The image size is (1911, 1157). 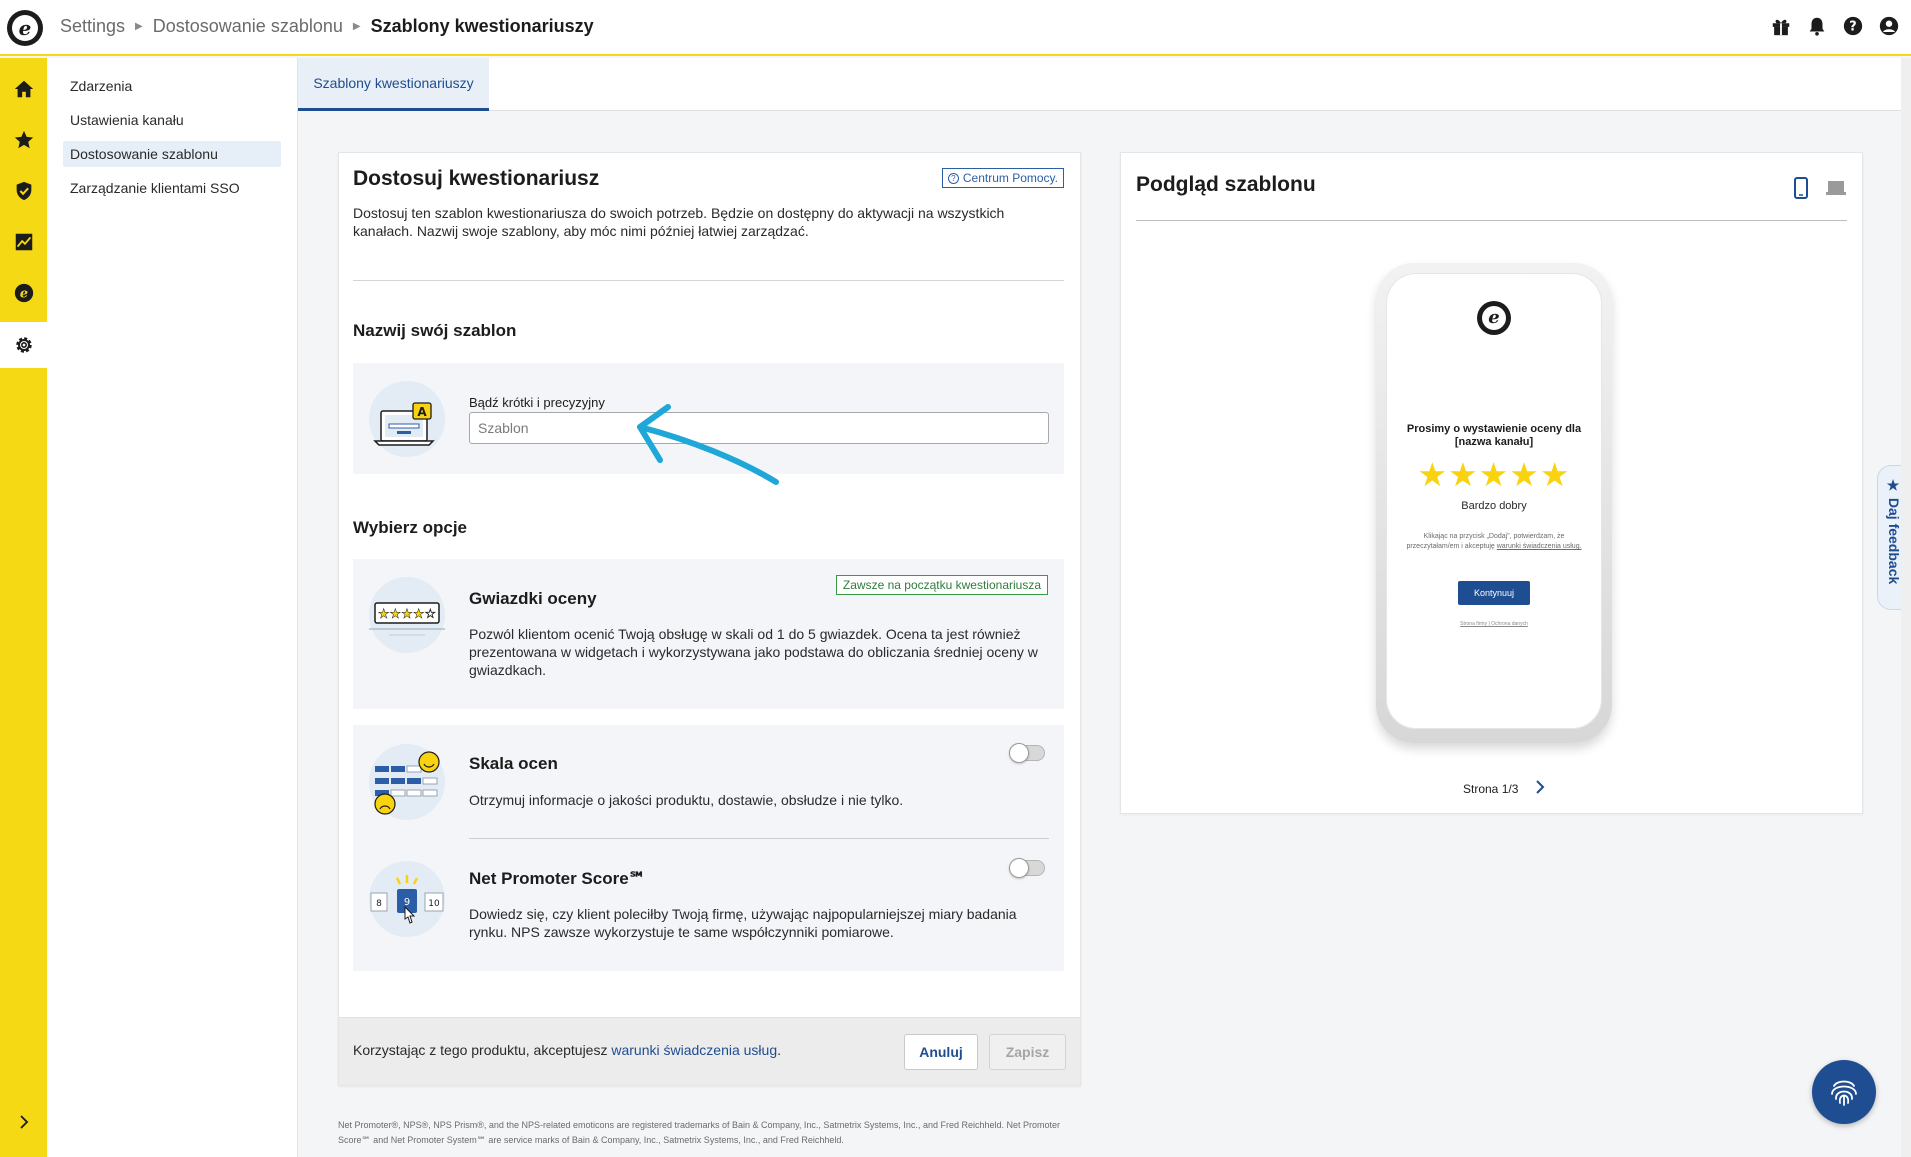 I want to click on help-icon: ?, so click(x=1853, y=26).